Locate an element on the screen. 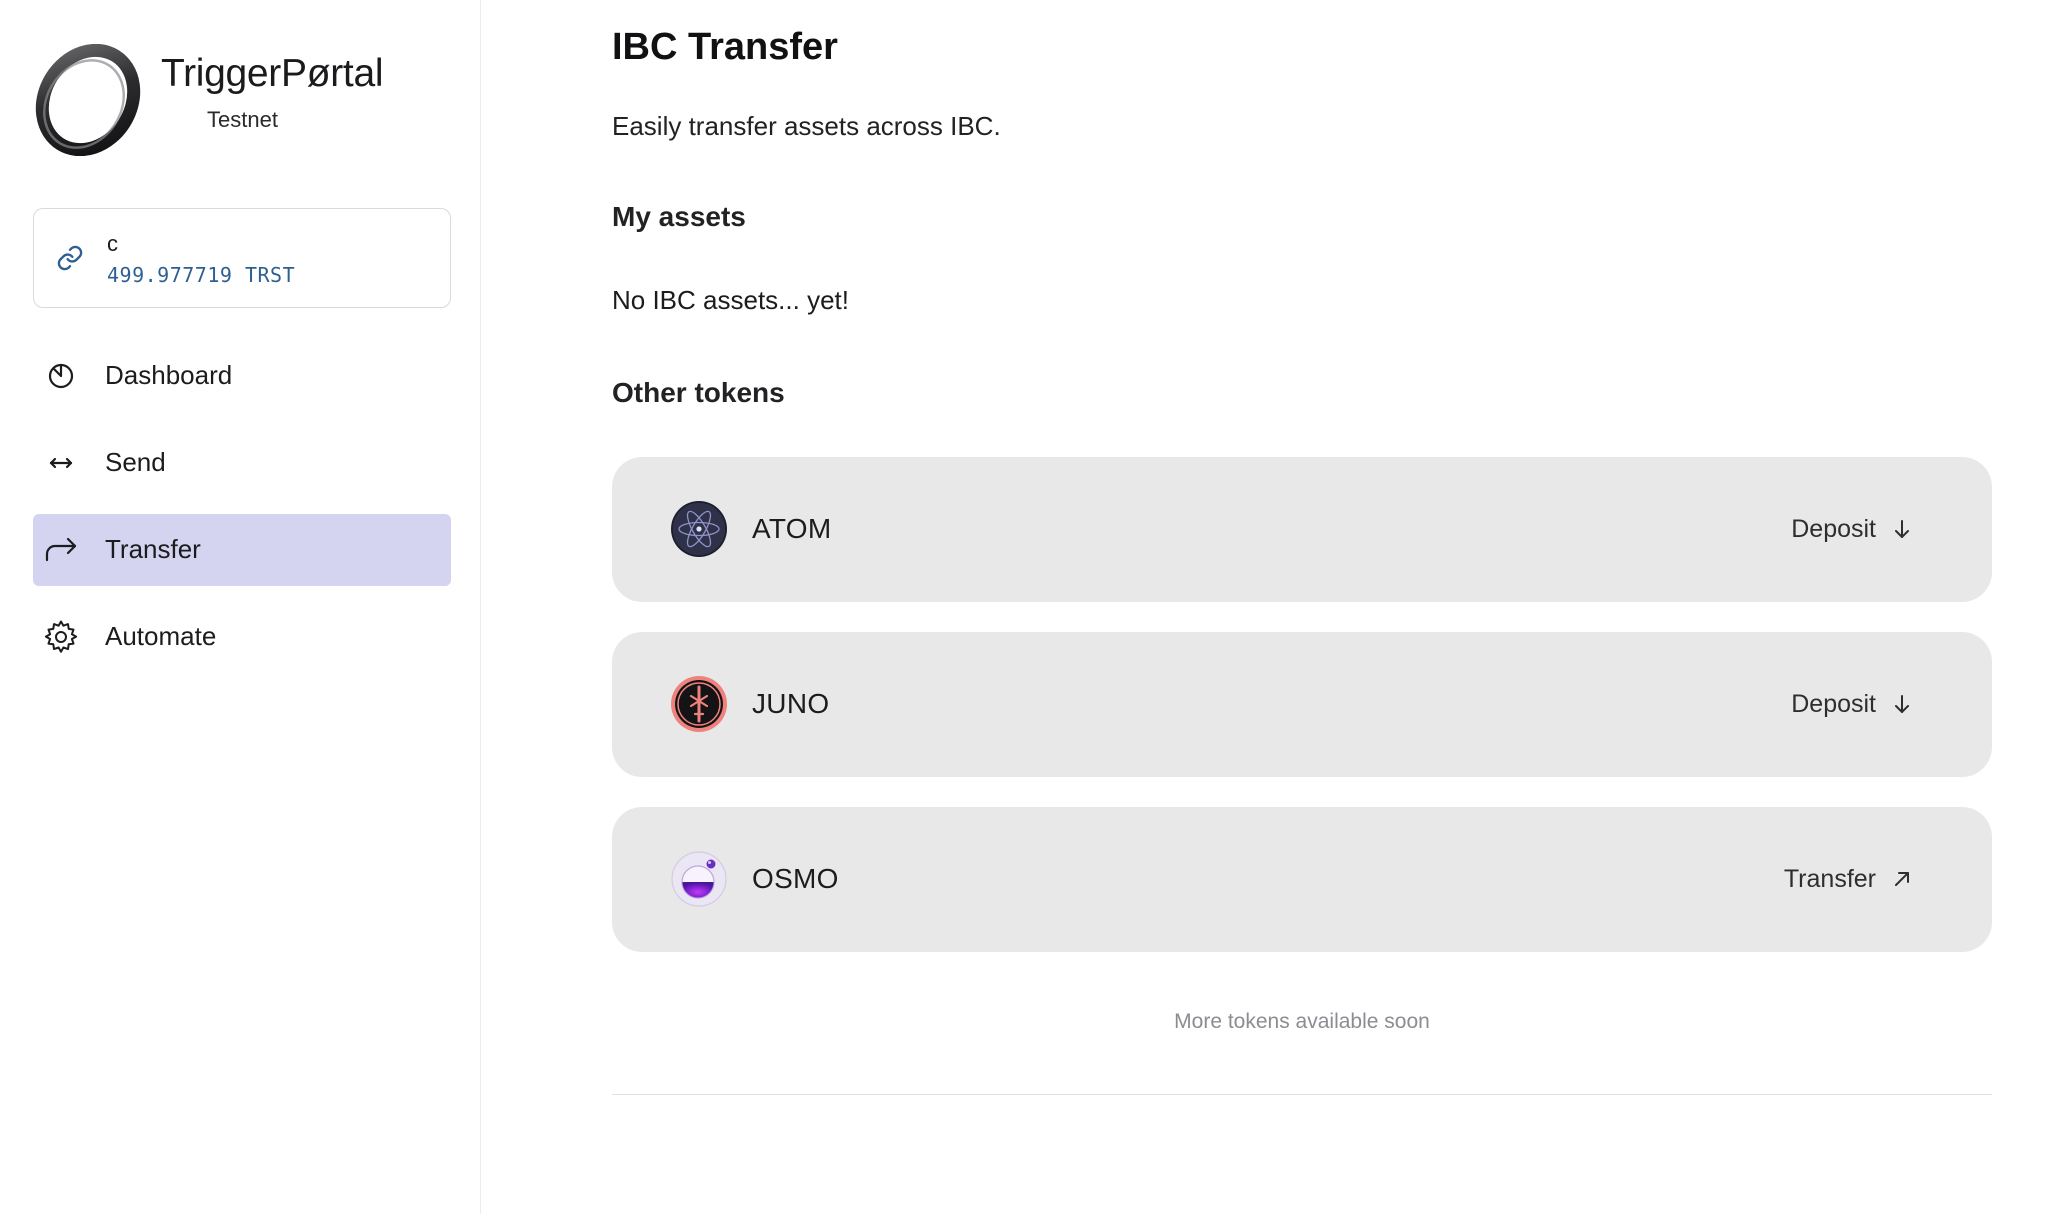 The width and height of the screenshot is (2046, 1214). token-symbol: OSMO is located at coordinates (795, 878).